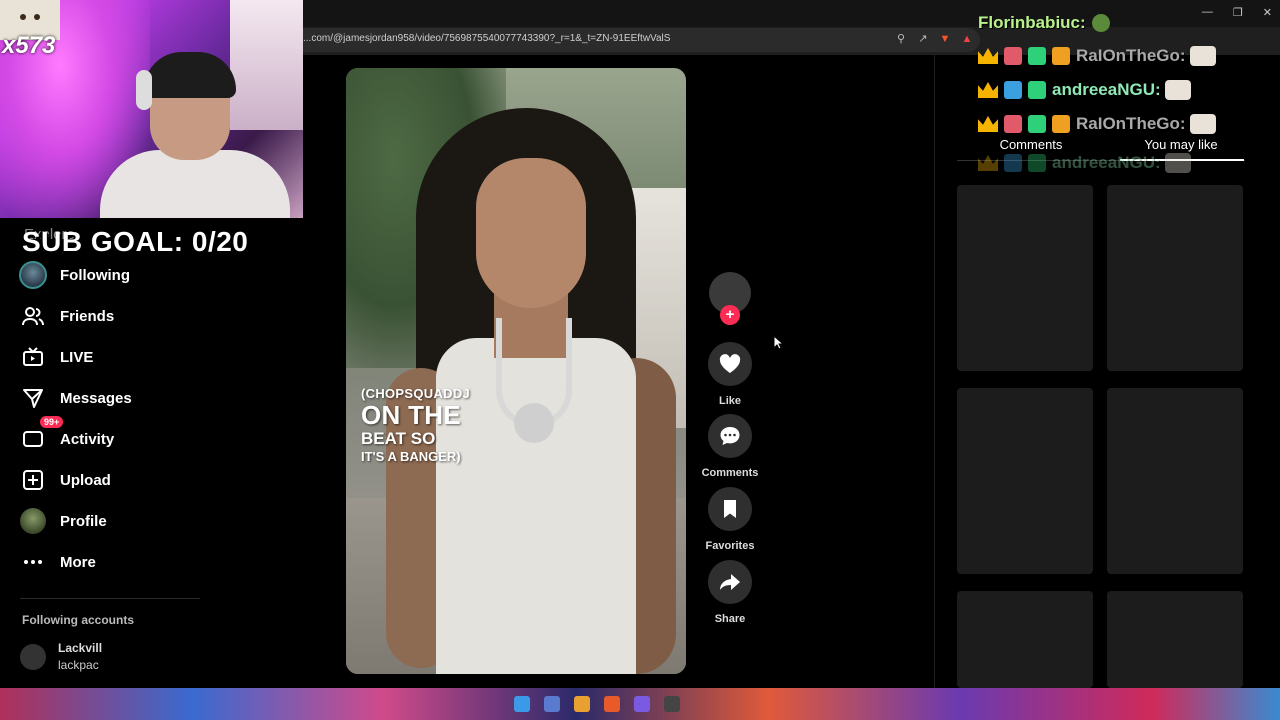 The width and height of the screenshot is (1280, 720). Describe the element at coordinates (1032, 22) in the screenshot. I see `chat-username: Florinbabiuc:` at that location.